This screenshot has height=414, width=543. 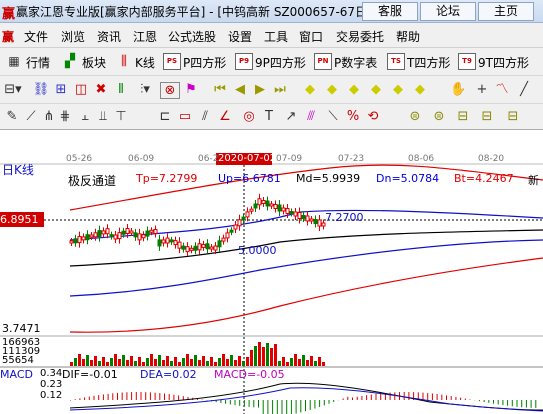 I want to click on menu-trade: 交易委托, so click(x=360, y=36).